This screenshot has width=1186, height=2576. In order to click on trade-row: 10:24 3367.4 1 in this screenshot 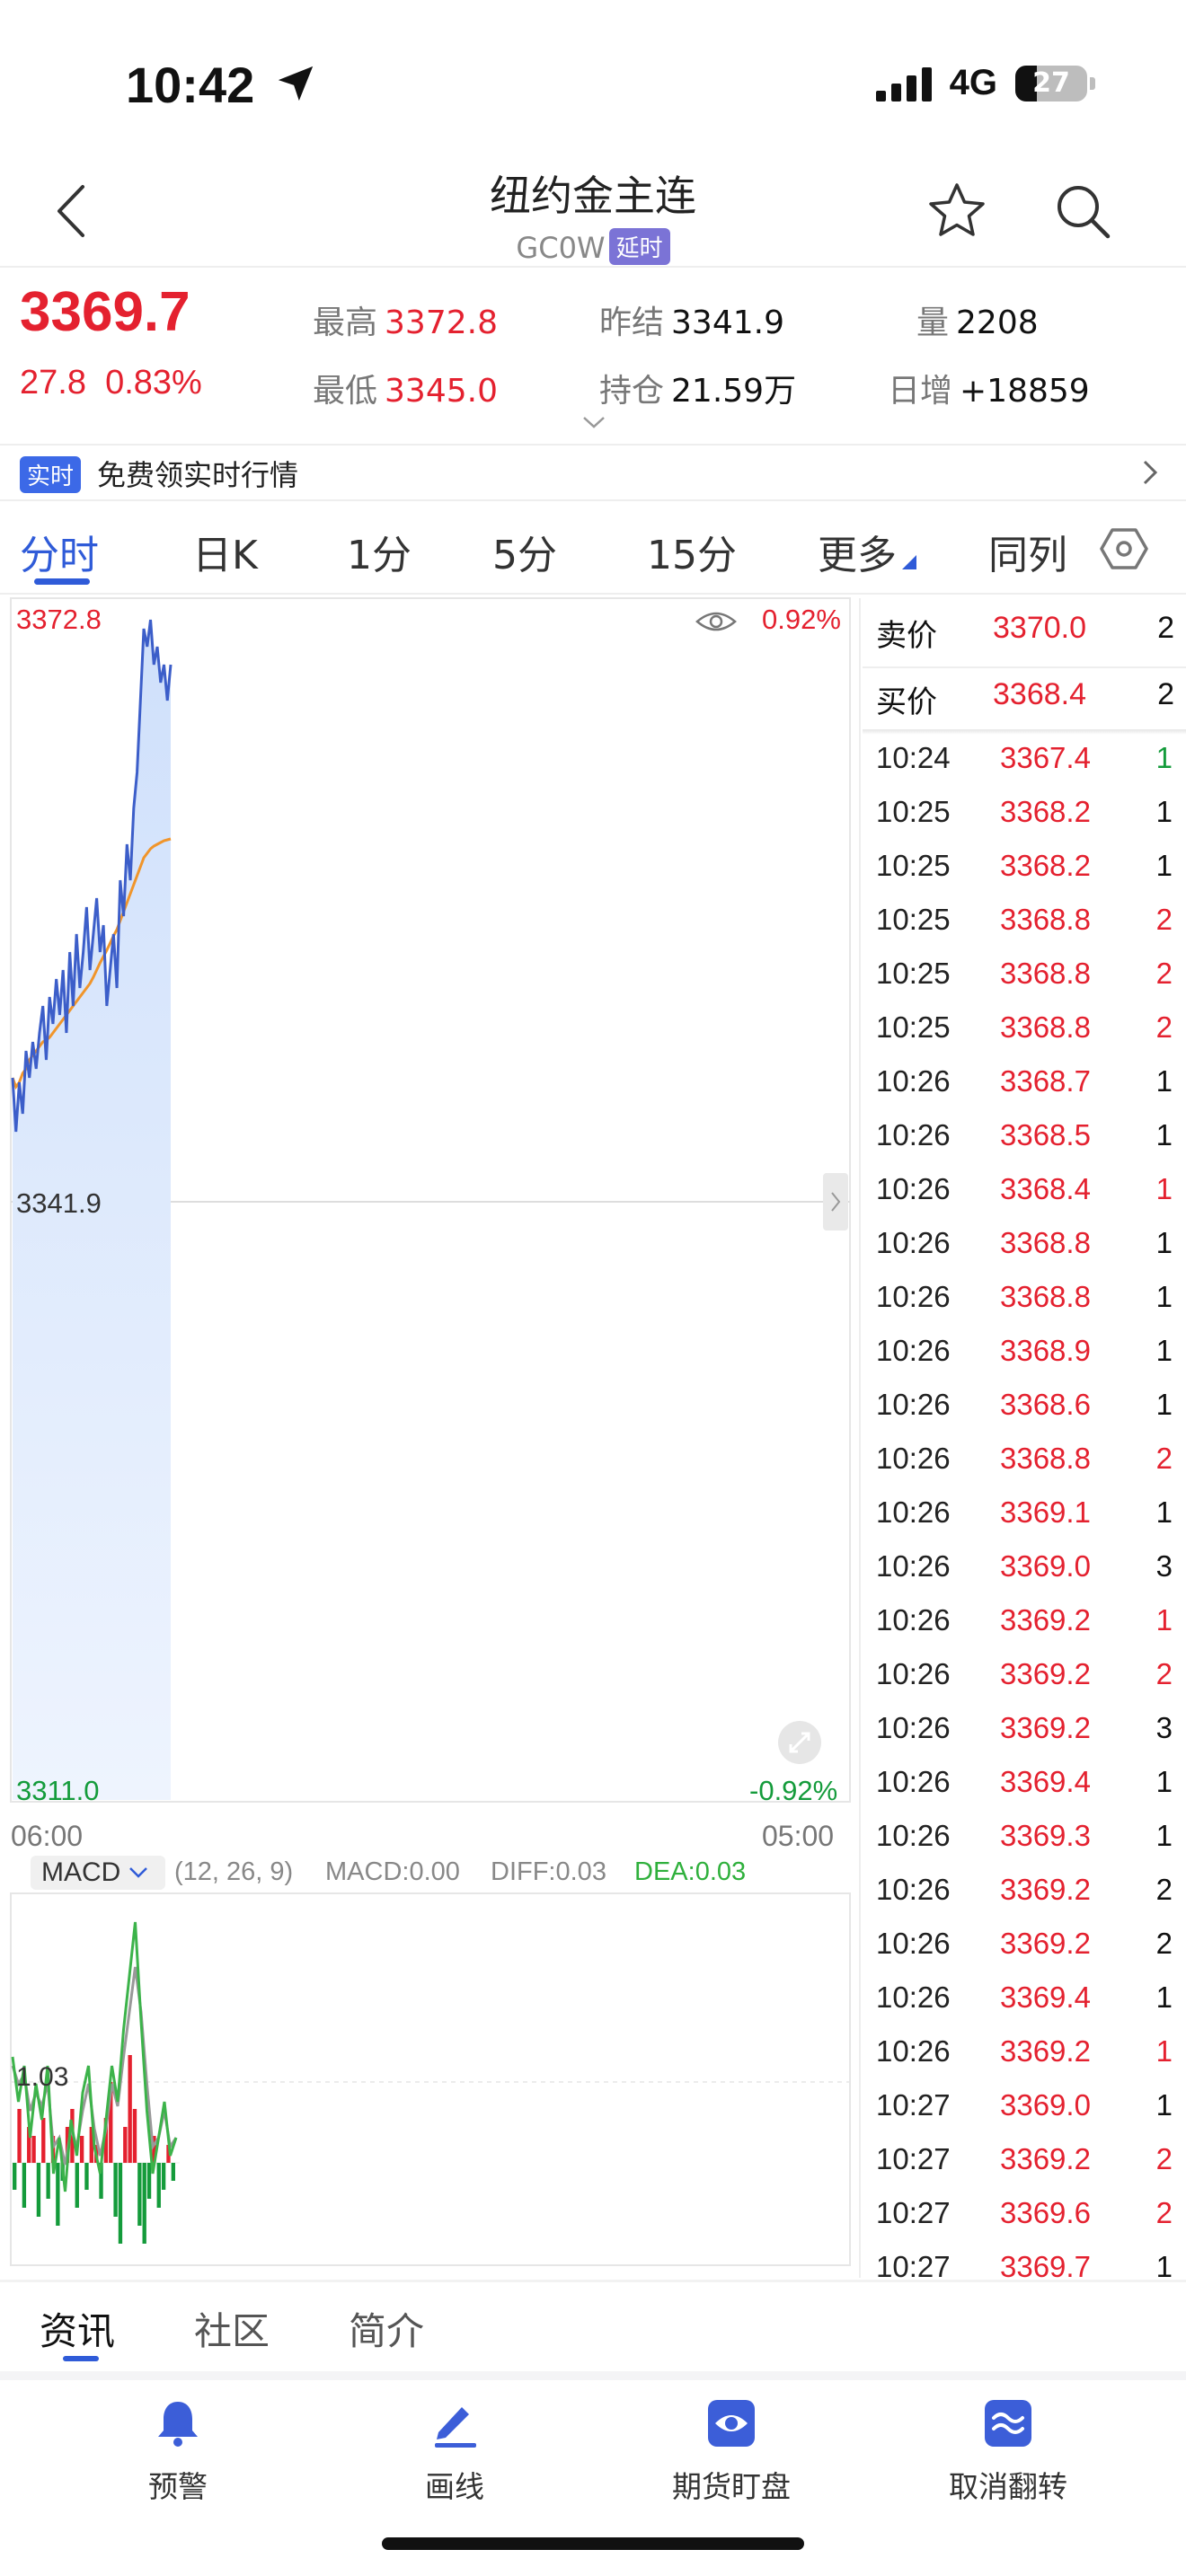, I will do `click(1029, 759)`.